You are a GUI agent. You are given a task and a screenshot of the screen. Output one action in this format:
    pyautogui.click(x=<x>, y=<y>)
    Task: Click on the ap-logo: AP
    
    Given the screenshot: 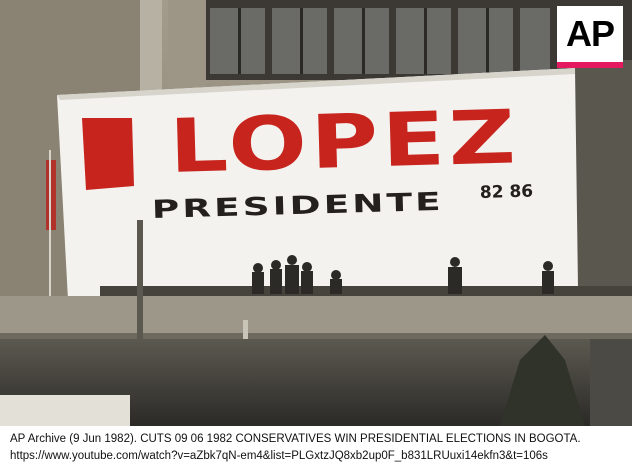 What is the action you would take?
    pyautogui.click(x=590, y=37)
    